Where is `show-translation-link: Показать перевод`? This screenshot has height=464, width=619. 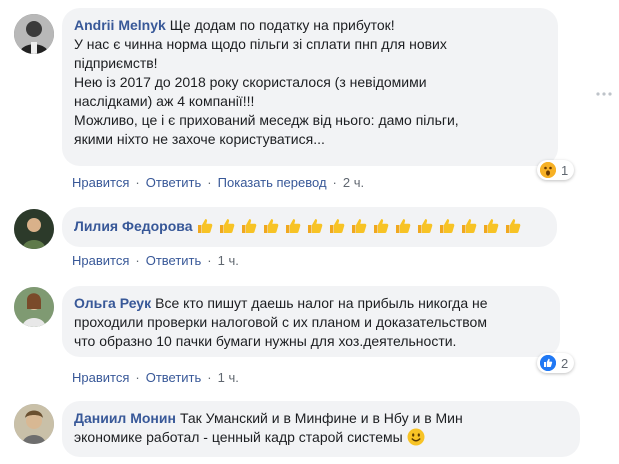
show-translation-link: Показать перевод is located at coordinates (272, 182).